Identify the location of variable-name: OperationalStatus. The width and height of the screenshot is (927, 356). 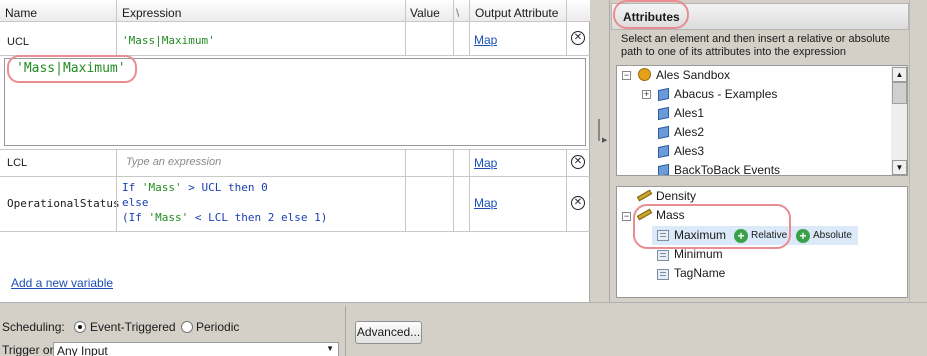
(63, 203).